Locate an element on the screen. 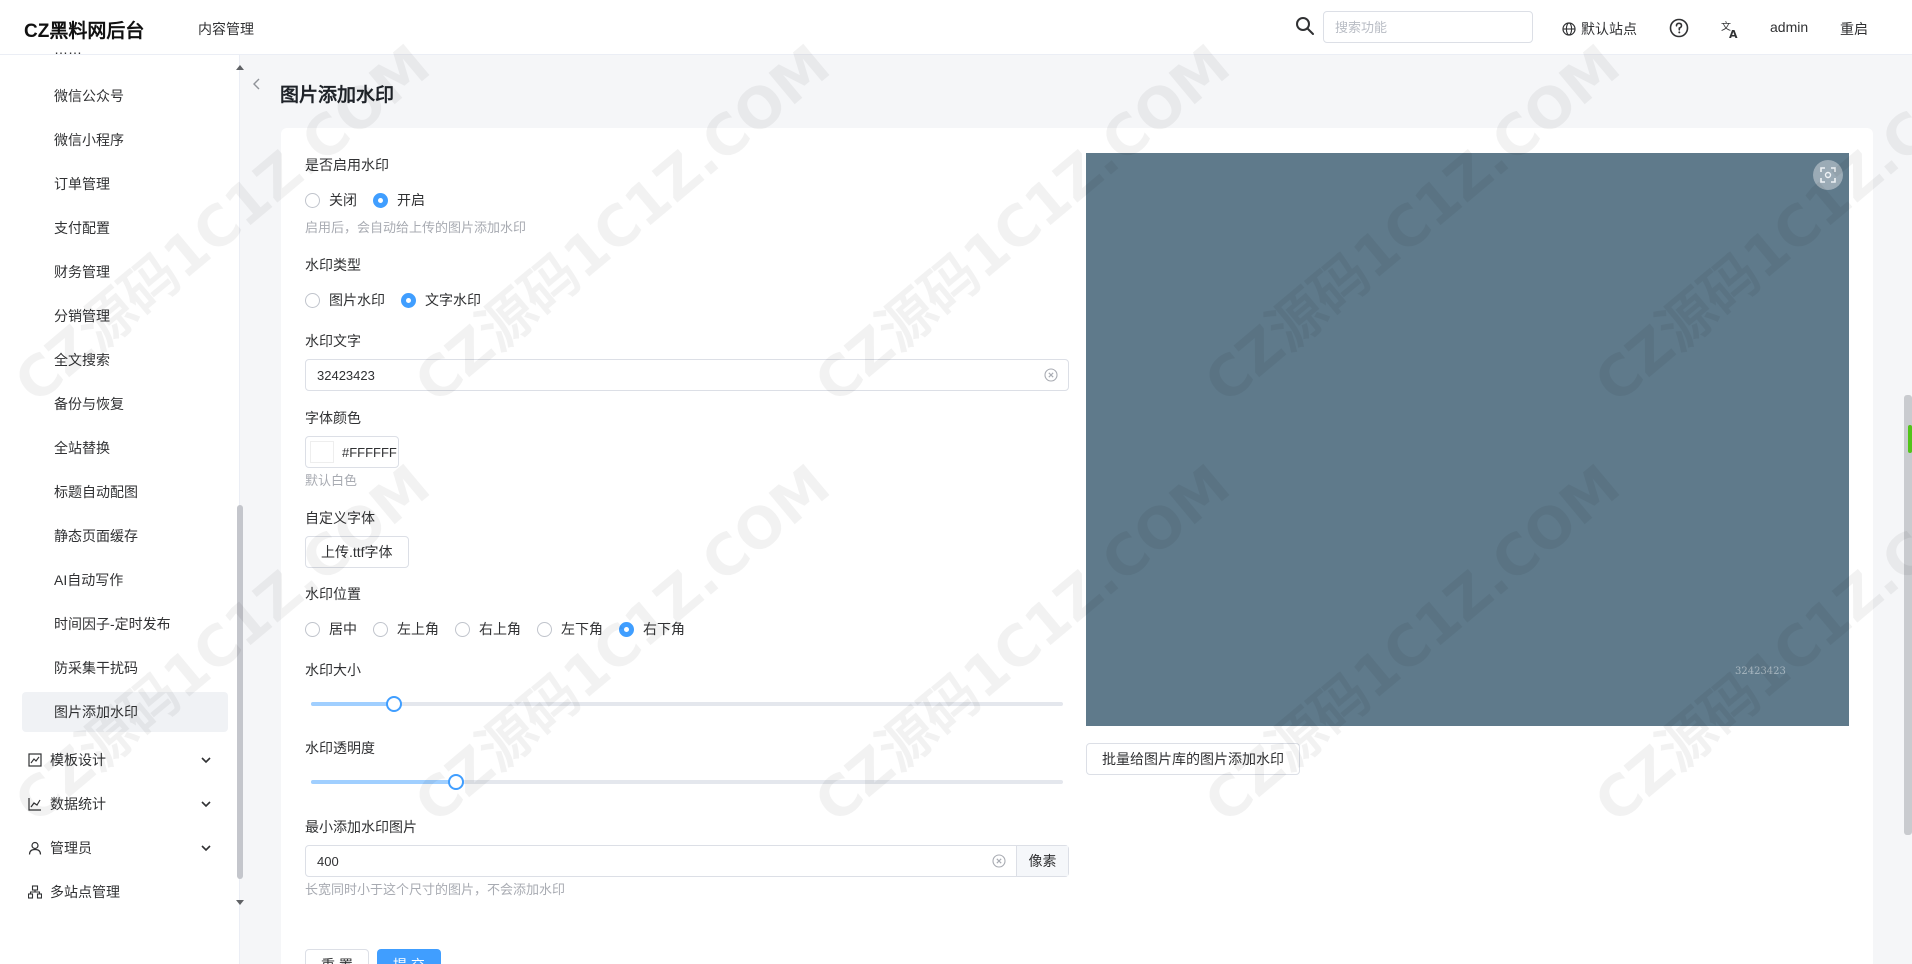  site-switch-button: 默认站点 is located at coordinates (1599, 29).